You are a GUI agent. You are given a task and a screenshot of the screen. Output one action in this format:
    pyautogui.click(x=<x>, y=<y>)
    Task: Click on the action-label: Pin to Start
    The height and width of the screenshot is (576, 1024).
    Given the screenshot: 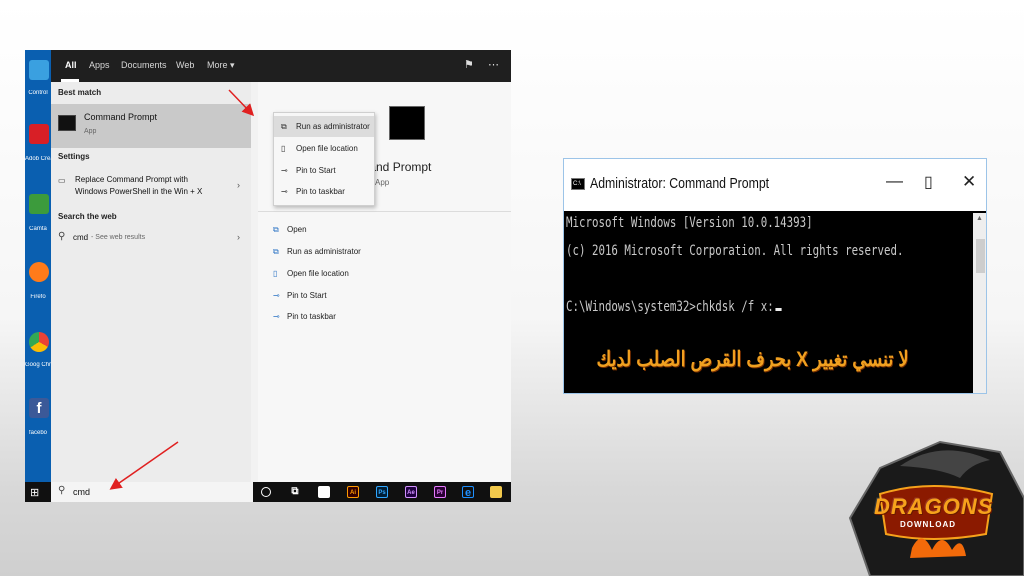 What is the action you would take?
    pyautogui.click(x=307, y=295)
    